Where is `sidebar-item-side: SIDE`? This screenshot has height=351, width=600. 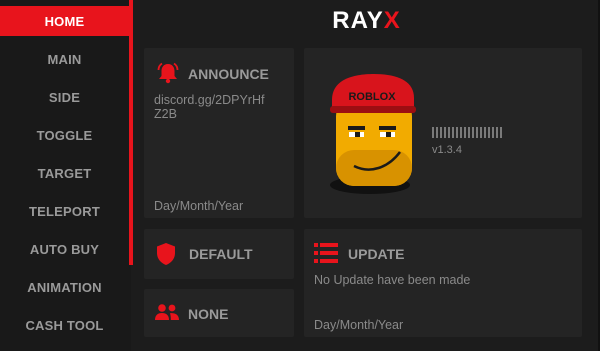
sidebar-item-side: SIDE is located at coordinates (64, 97).